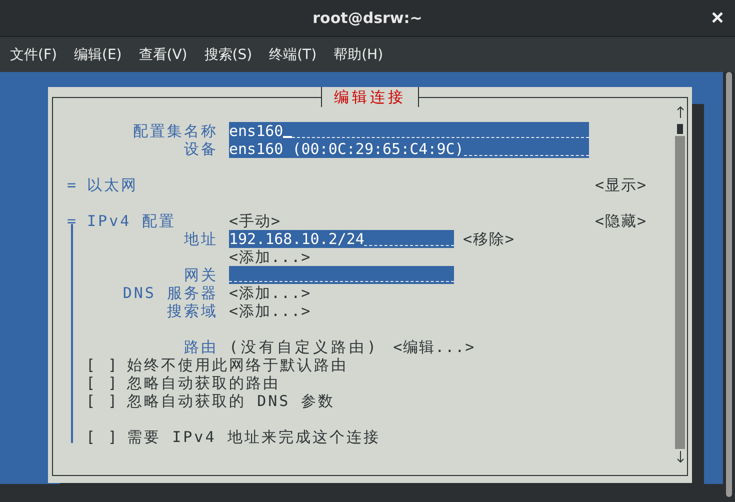 The height and width of the screenshot is (502, 735). What do you see at coordinates (717, 17) in the screenshot?
I see `close-icon` at bounding box center [717, 17].